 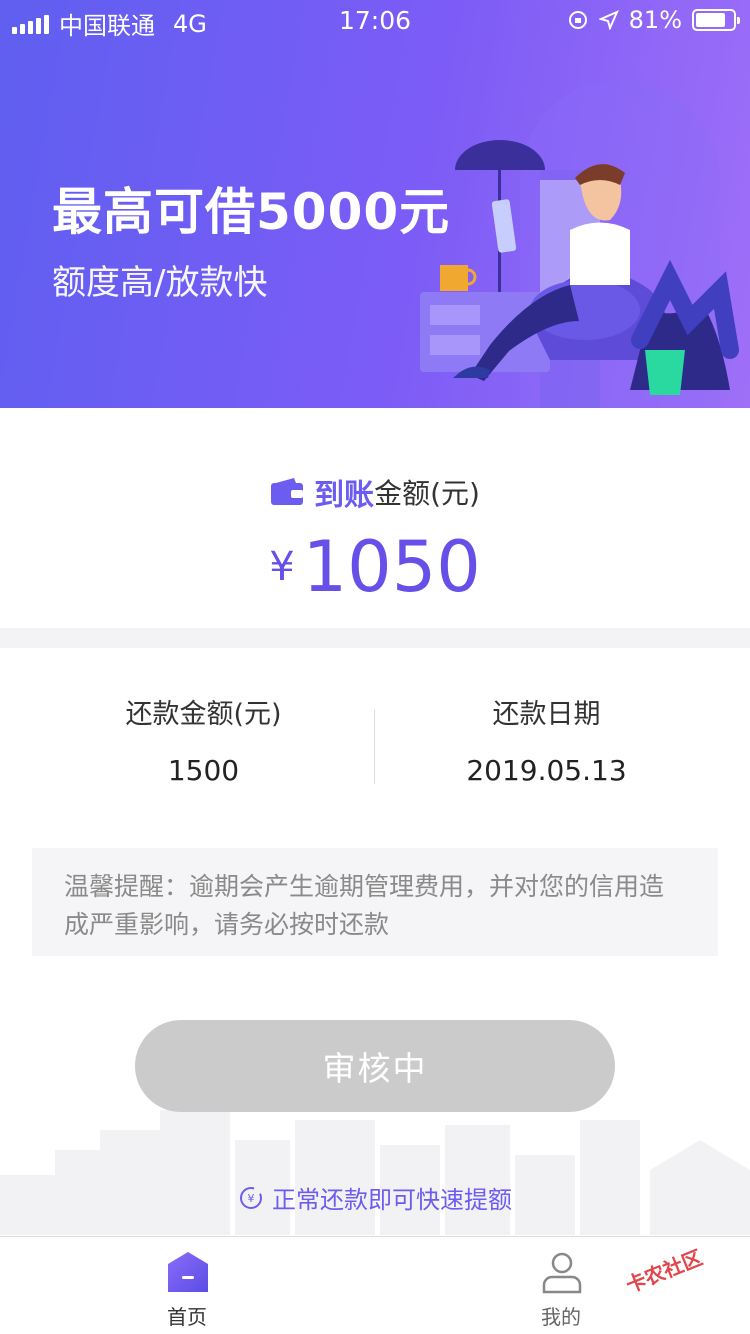 I want to click on repayment-info: 还款金额(元) 1500 还款日期 2019.05.13, so click(x=375, y=738).